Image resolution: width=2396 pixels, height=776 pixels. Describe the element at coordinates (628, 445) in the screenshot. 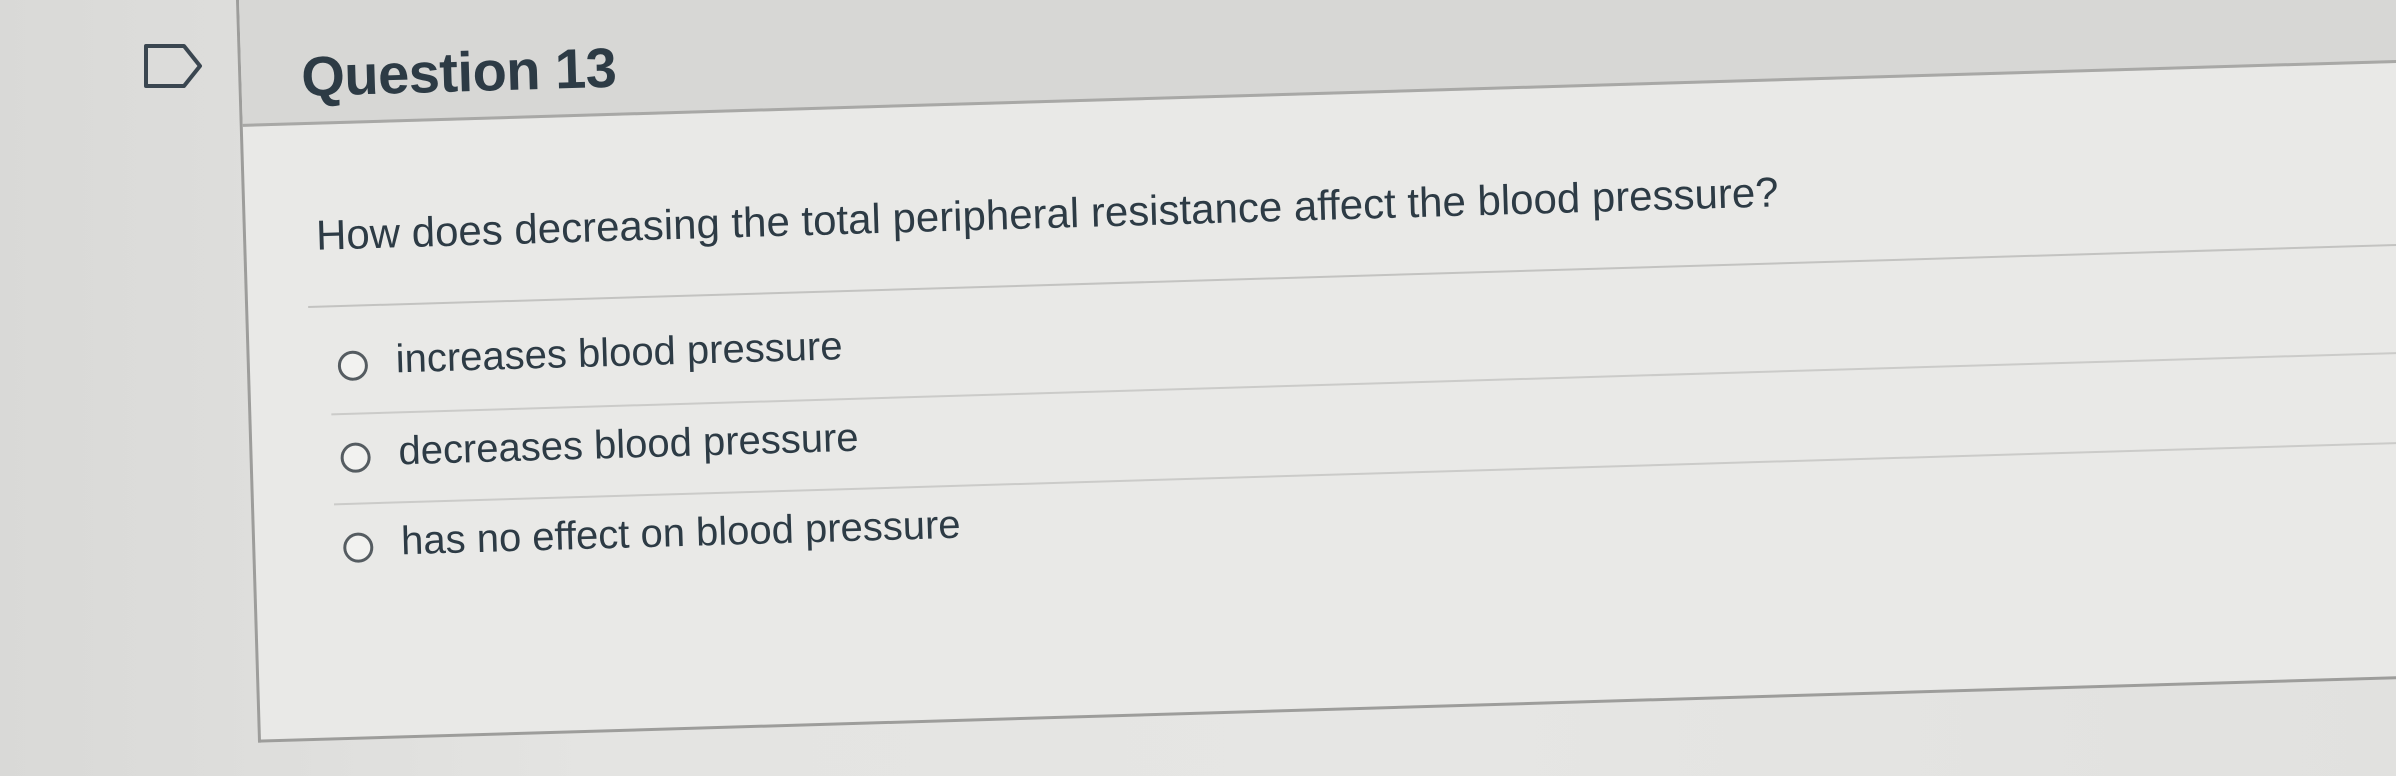

I see `answer-label: decreases blood pressure` at that location.